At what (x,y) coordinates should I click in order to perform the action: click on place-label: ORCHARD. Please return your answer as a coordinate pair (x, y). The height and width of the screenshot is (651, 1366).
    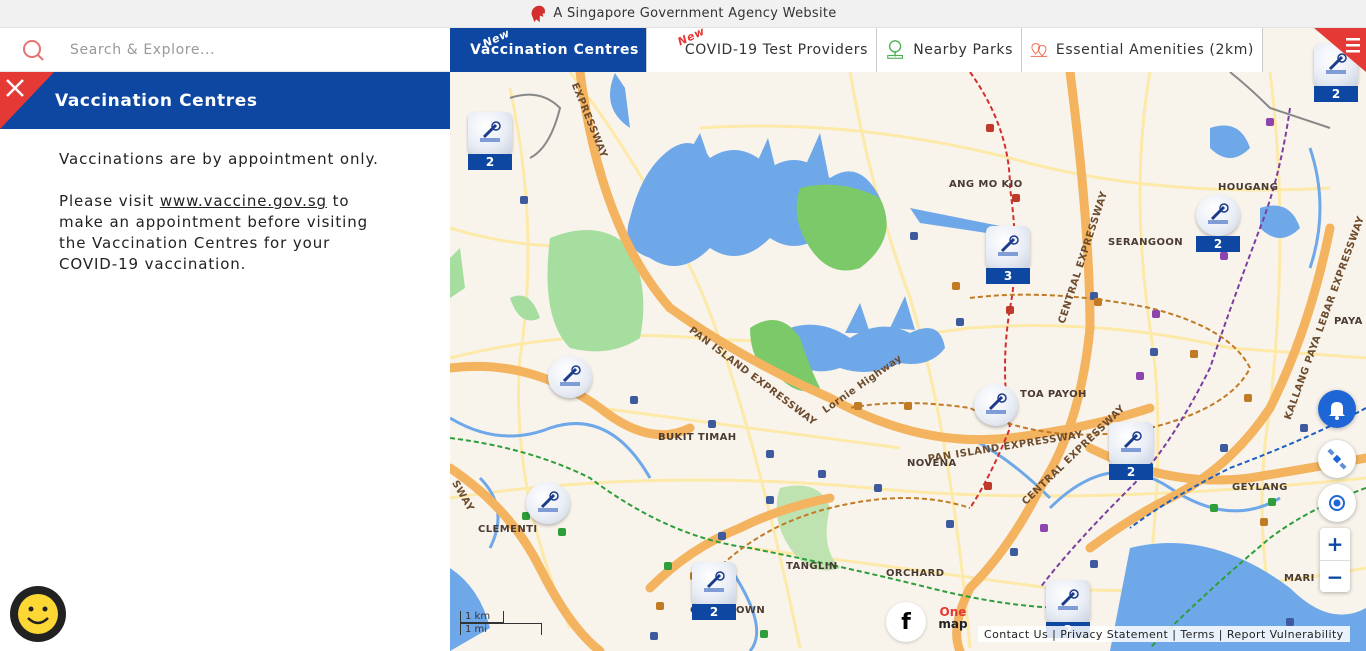
    Looking at the image, I should click on (915, 573).